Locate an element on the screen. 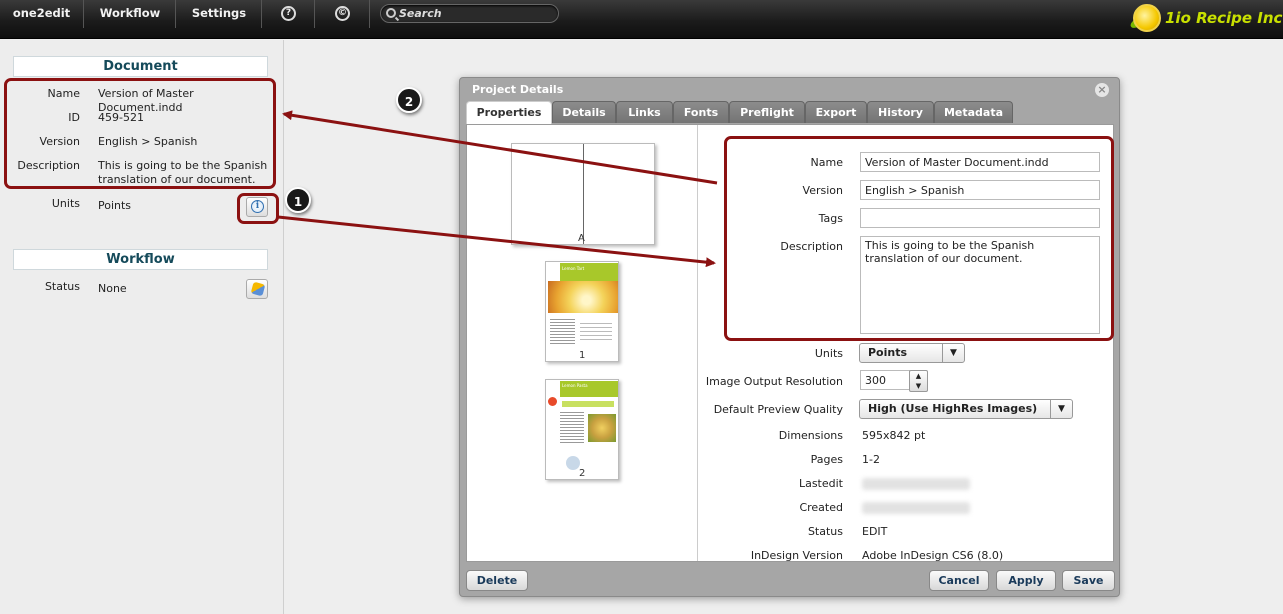 This screenshot has width=1283, height=614. quality-select-value: High (Use HighRes Images) is located at coordinates (953, 408).